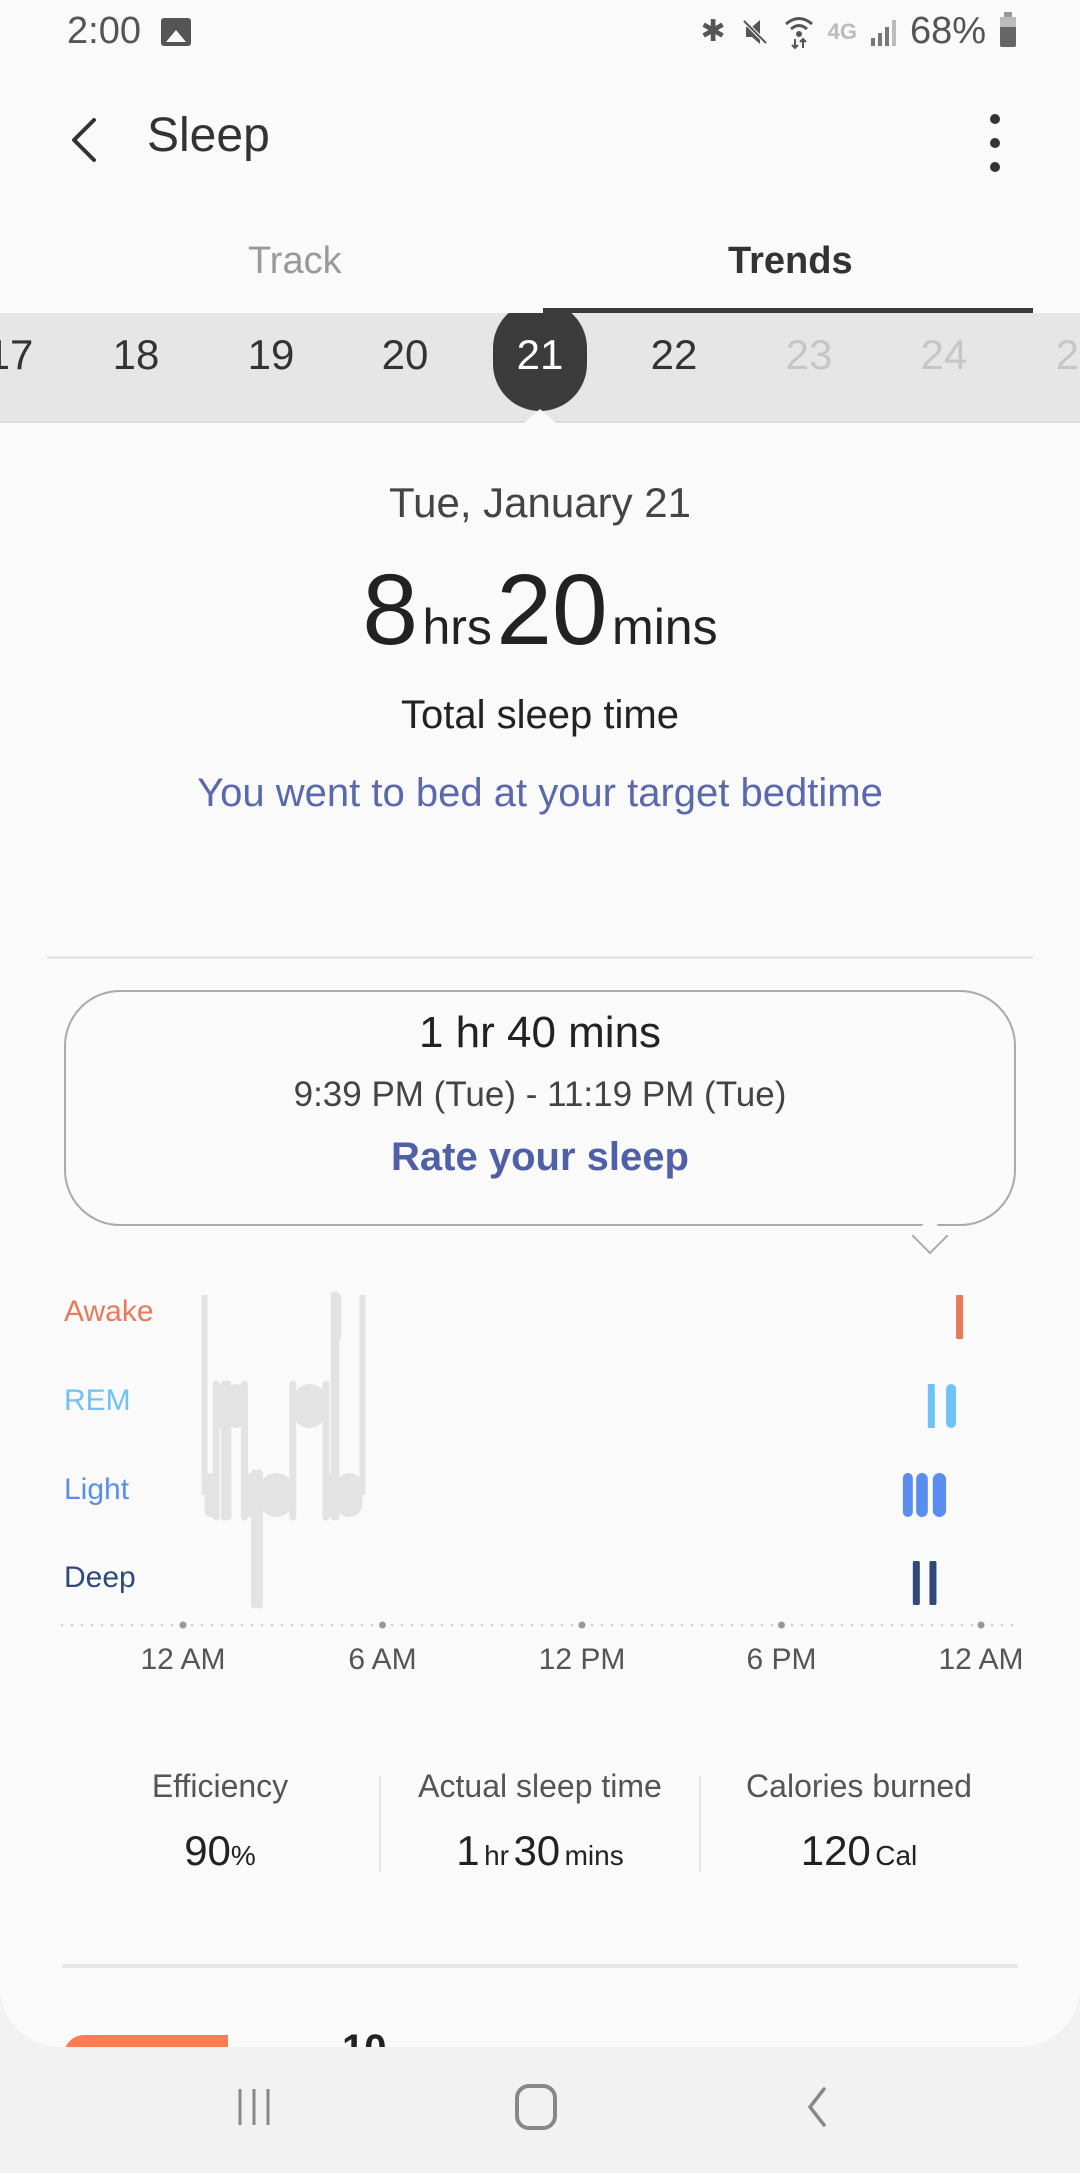 The width and height of the screenshot is (1080, 2173). I want to click on recents-button, so click(254, 2107).